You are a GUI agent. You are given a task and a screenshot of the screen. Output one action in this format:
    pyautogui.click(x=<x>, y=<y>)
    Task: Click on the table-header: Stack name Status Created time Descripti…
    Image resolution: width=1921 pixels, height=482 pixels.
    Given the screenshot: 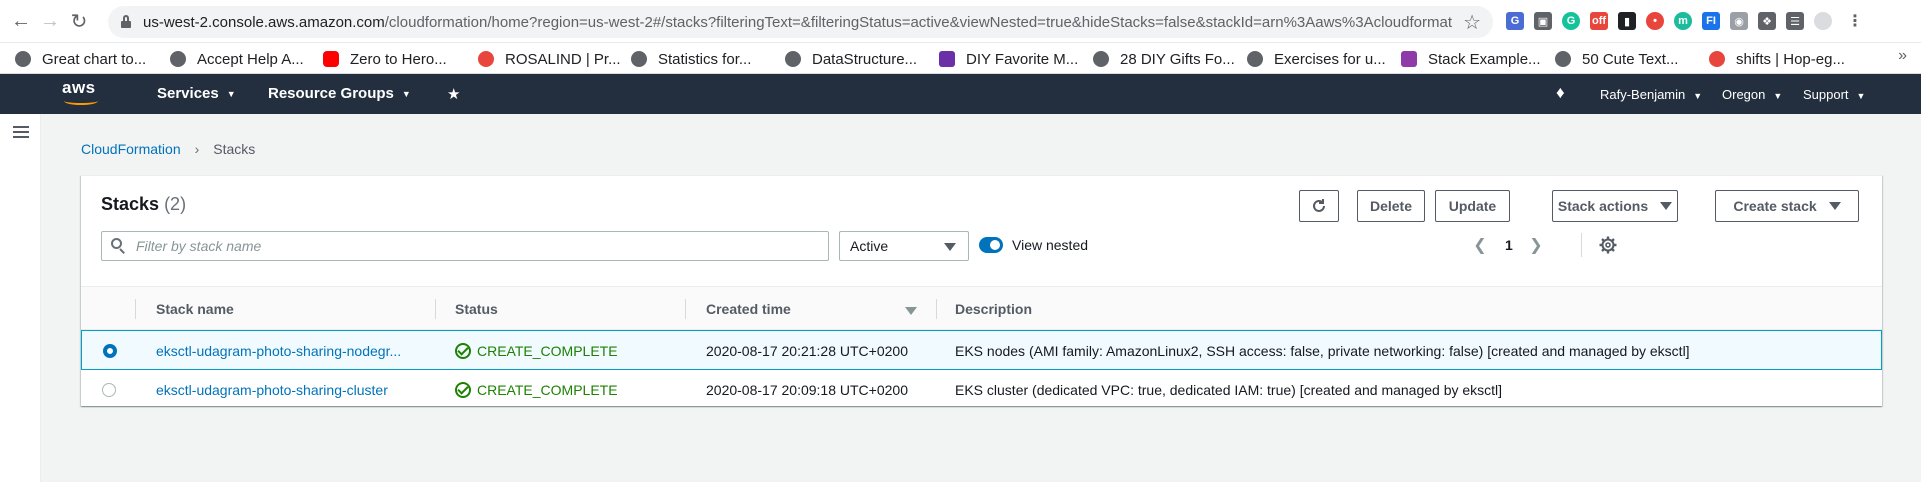 What is the action you would take?
    pyautogui.click(x=981, y=308)
    